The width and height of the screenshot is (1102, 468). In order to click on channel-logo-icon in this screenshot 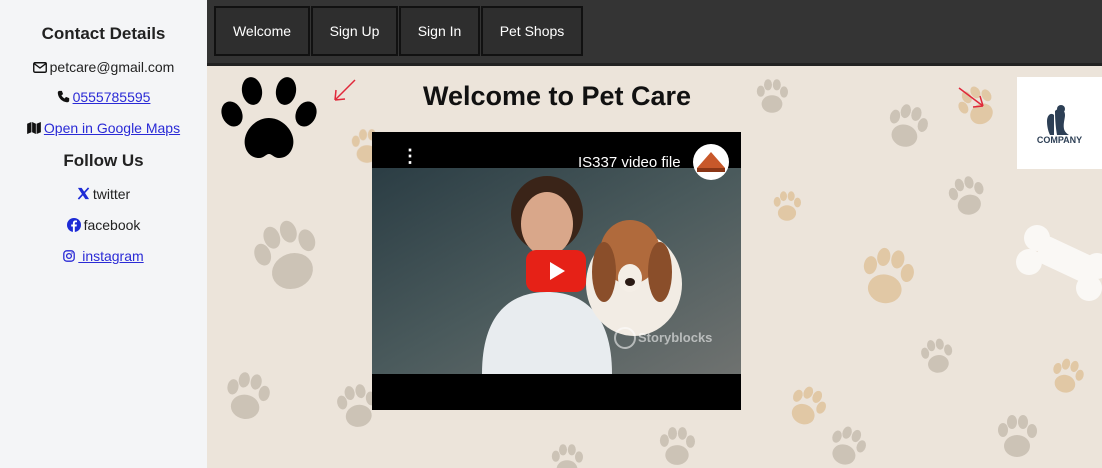, I will do `click(711, 162)`.